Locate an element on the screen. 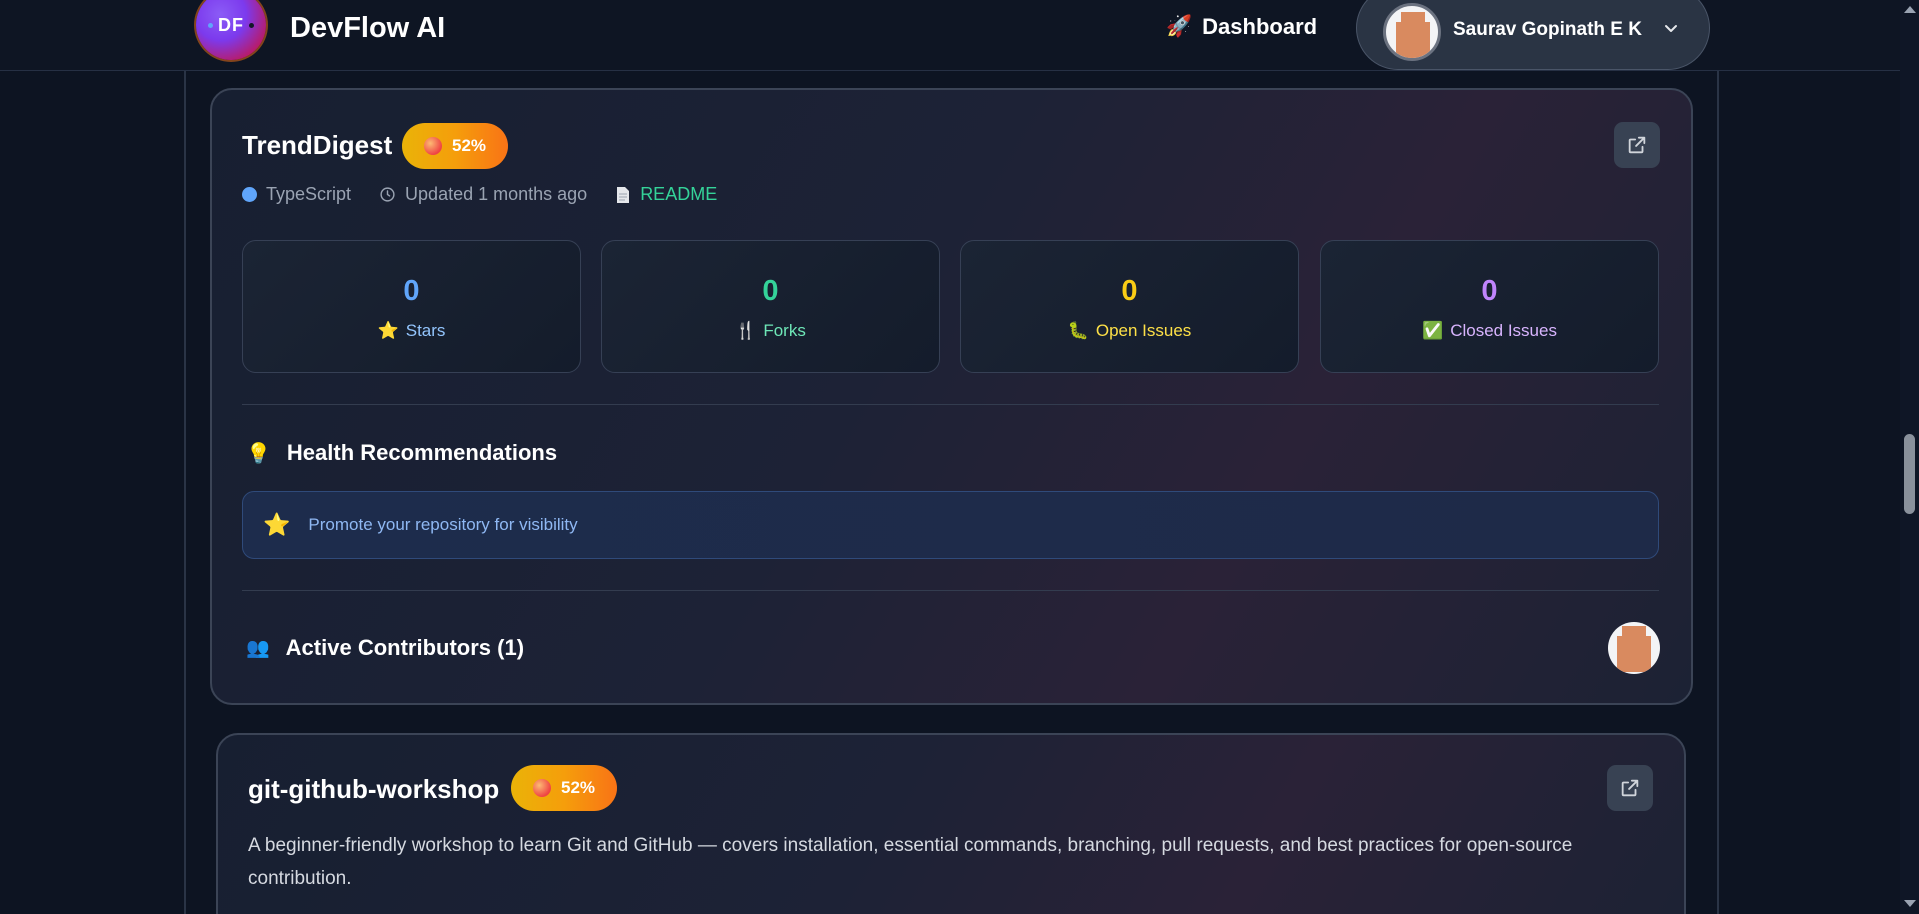 This screenshot has height=914, width=1919. recommendation-text: Promote your repository for visibility is located at coordinates (443, 524).